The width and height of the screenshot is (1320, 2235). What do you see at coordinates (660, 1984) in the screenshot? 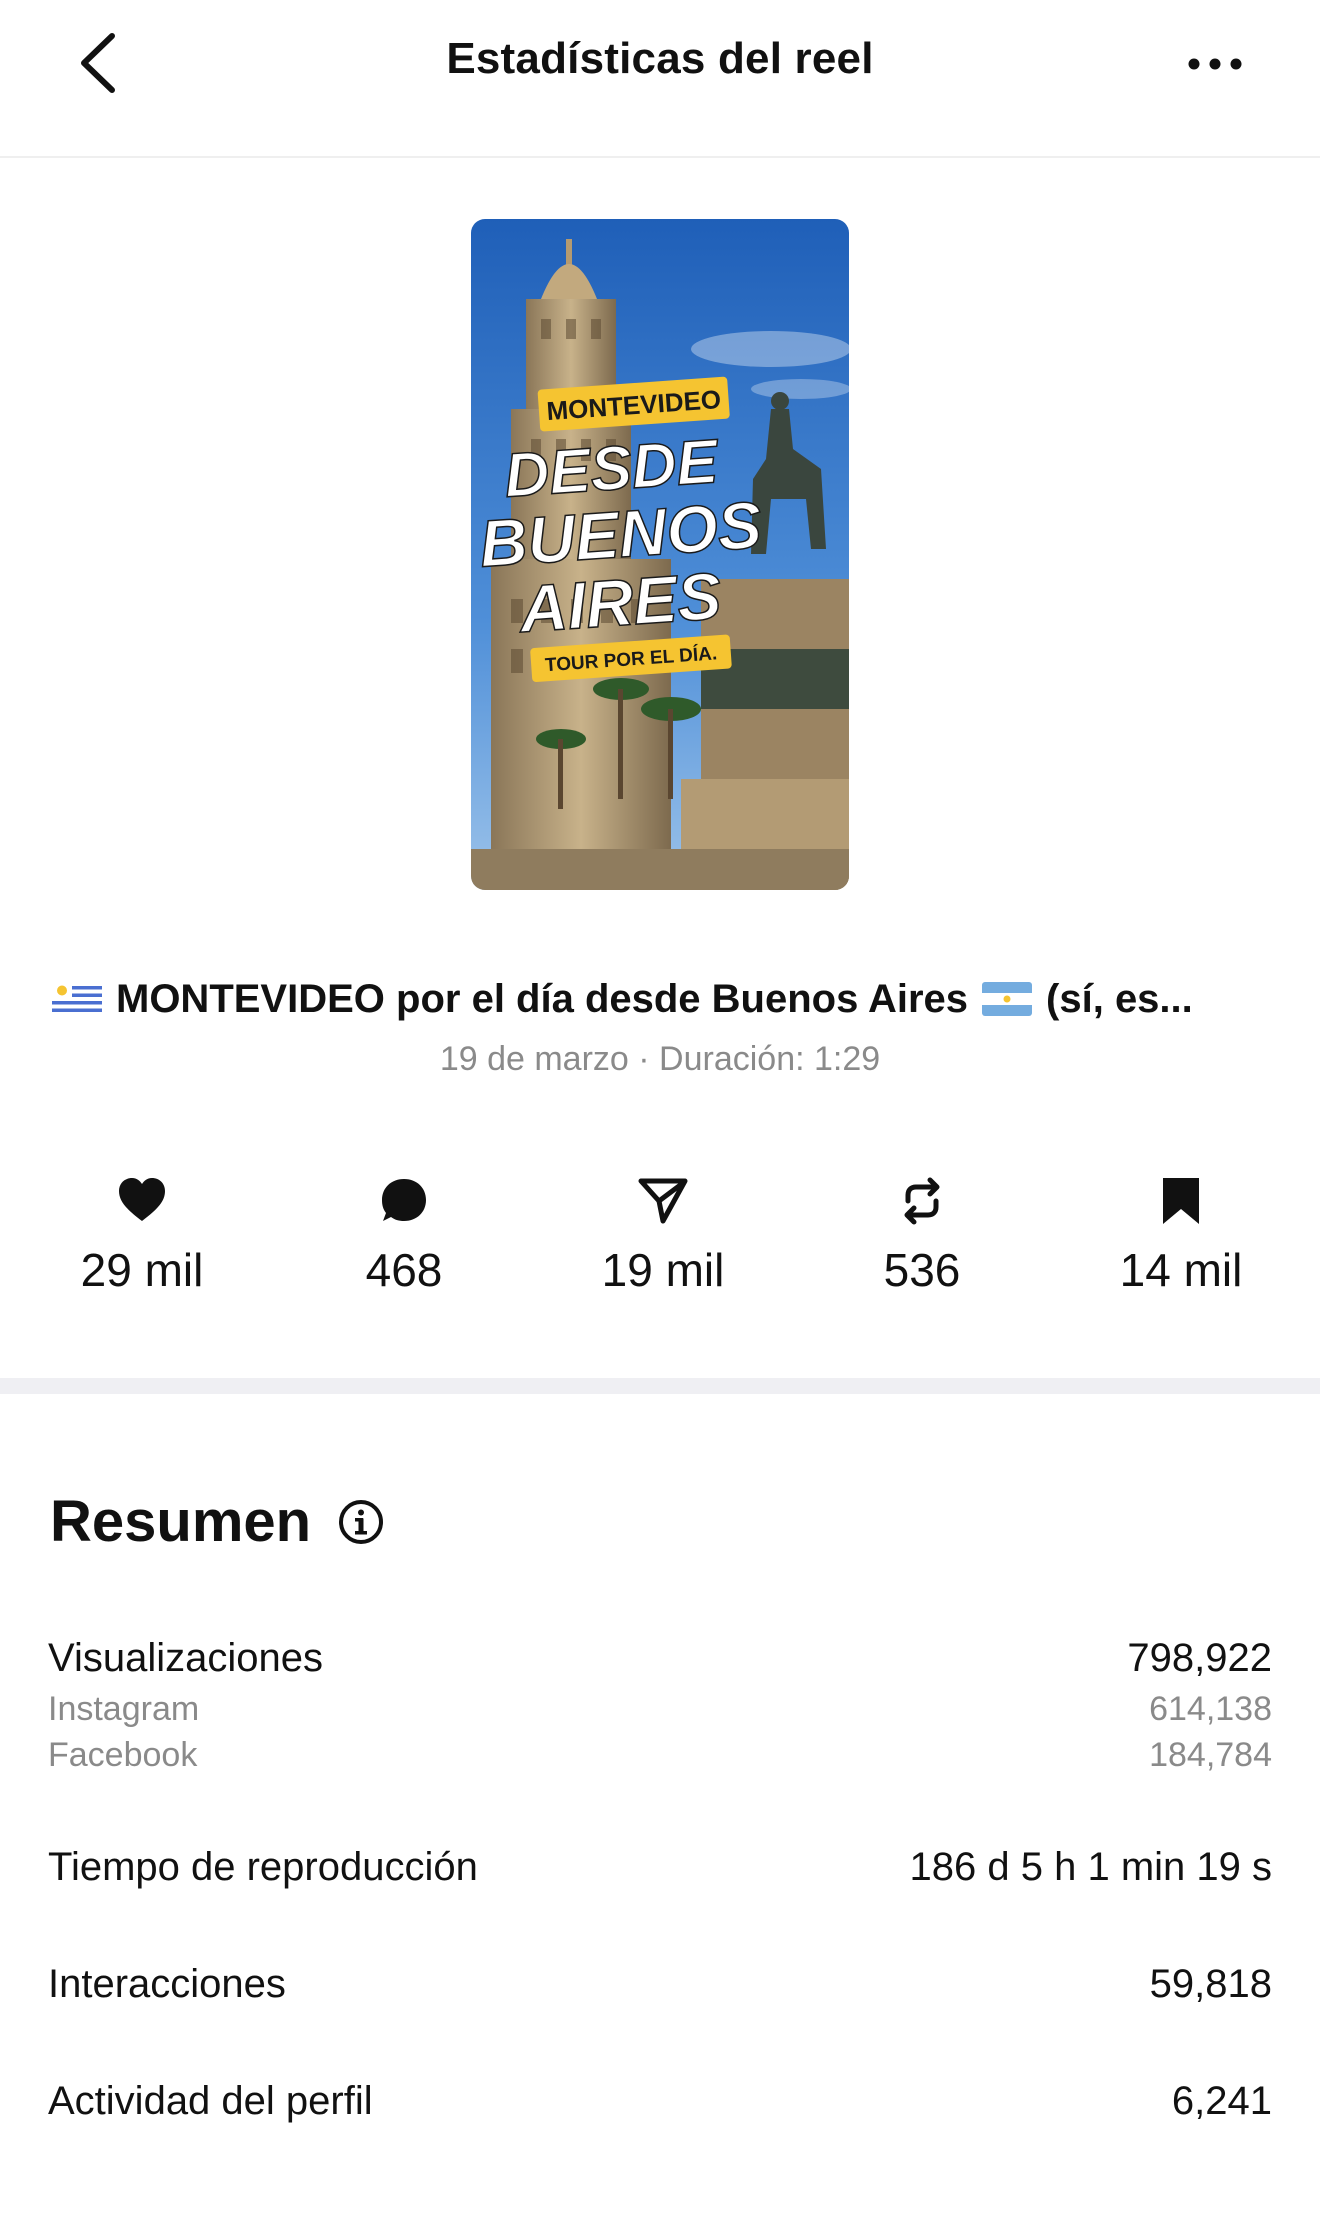
I see `metric-interactions: Interacciones 59,818` at bounding box center [660, 1984].